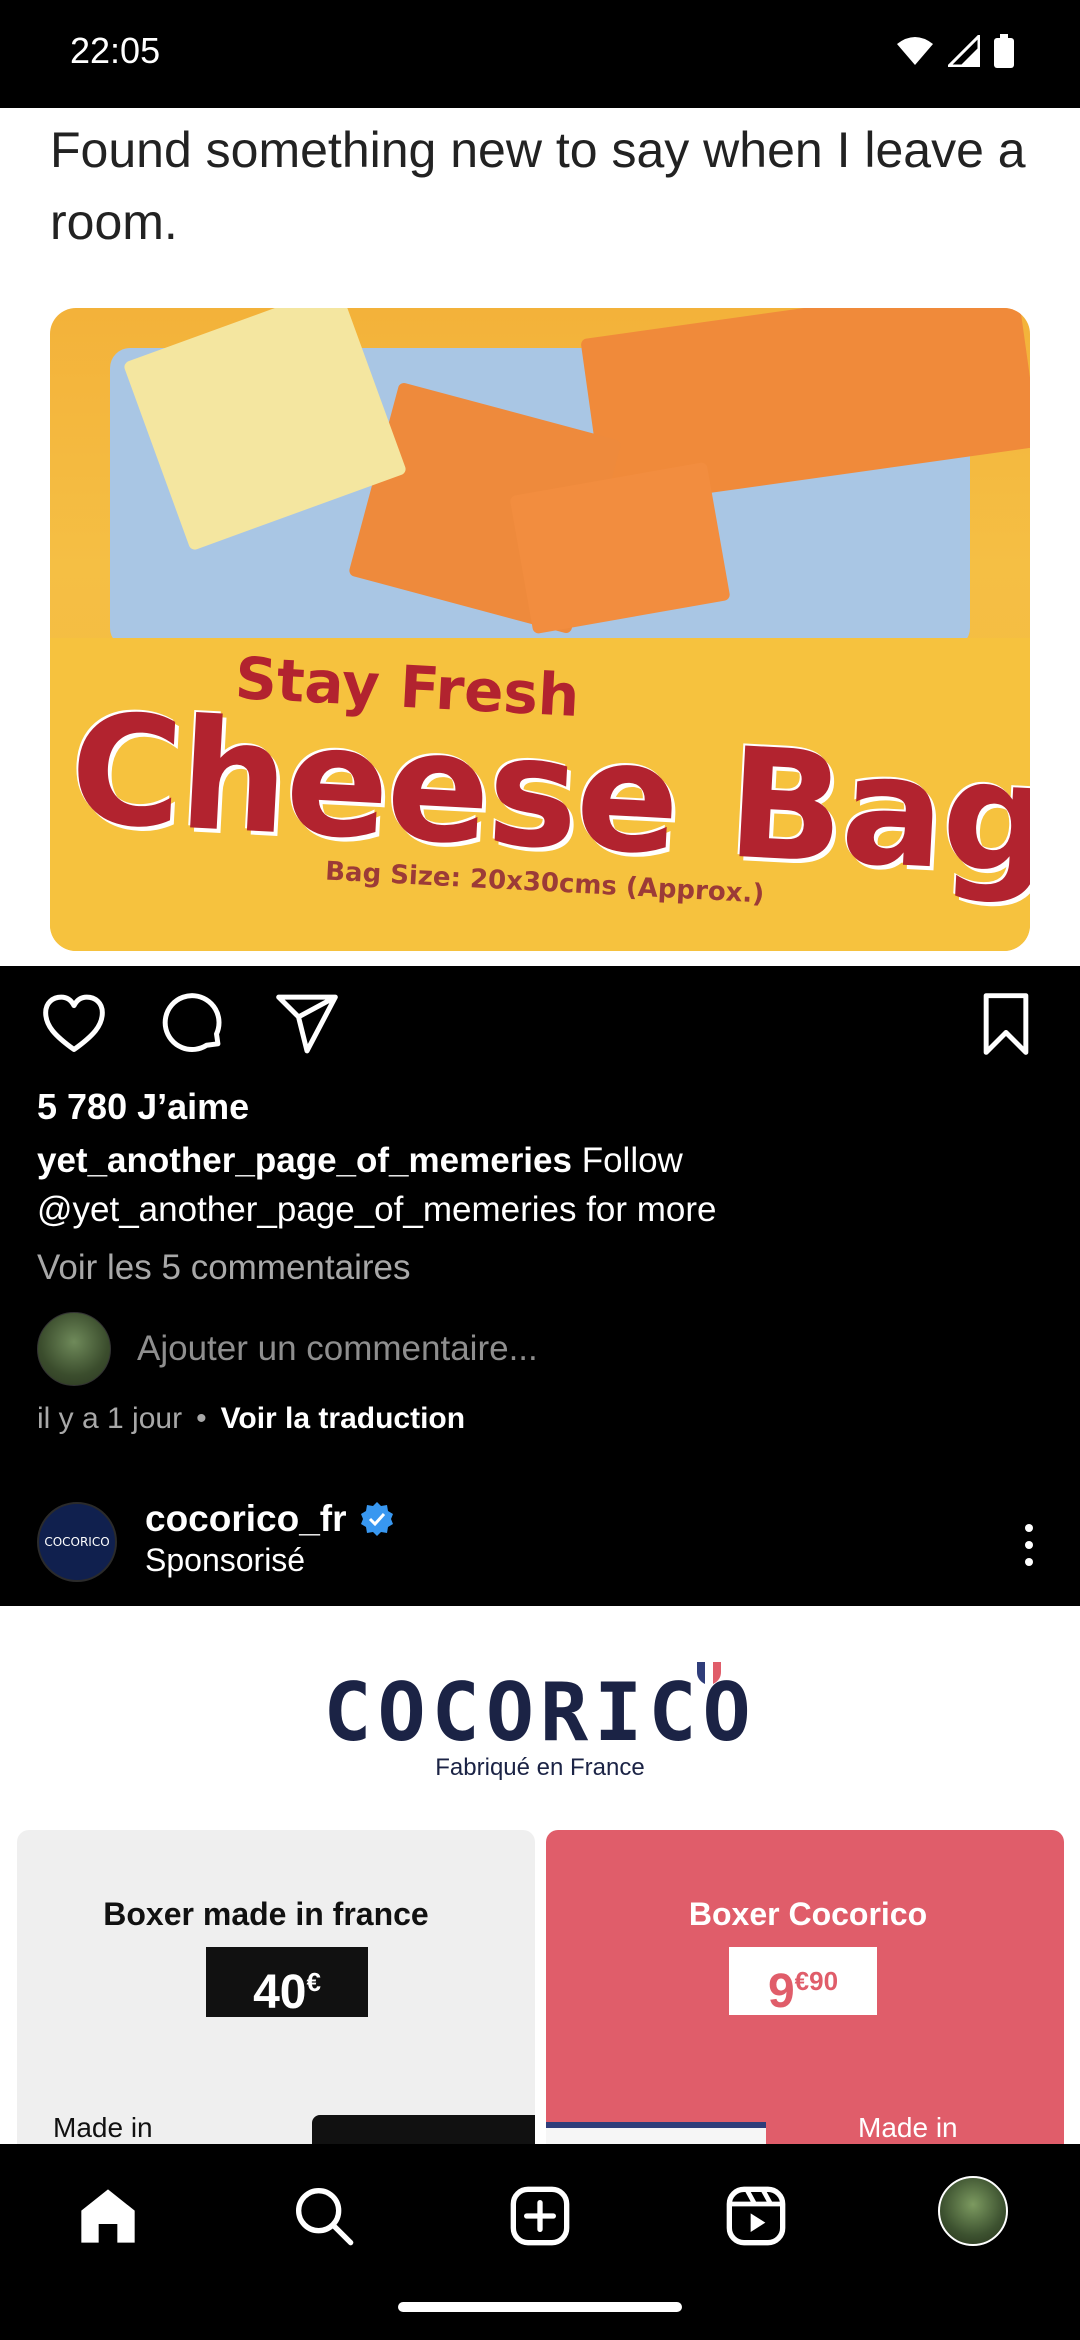 This screenshot has width=1080, height=2340. Describe the element at coordinates (1004, 51) in the screenshot. I see `battery-icon` at that location.